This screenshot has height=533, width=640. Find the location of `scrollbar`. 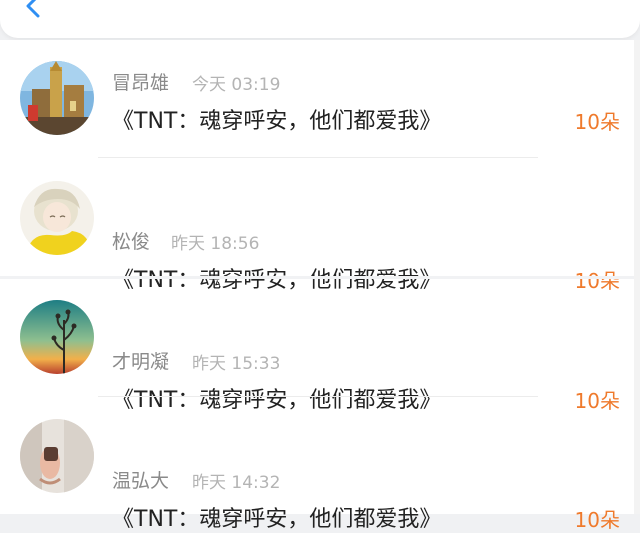

scrollbar is located at coordinates (637, 277).